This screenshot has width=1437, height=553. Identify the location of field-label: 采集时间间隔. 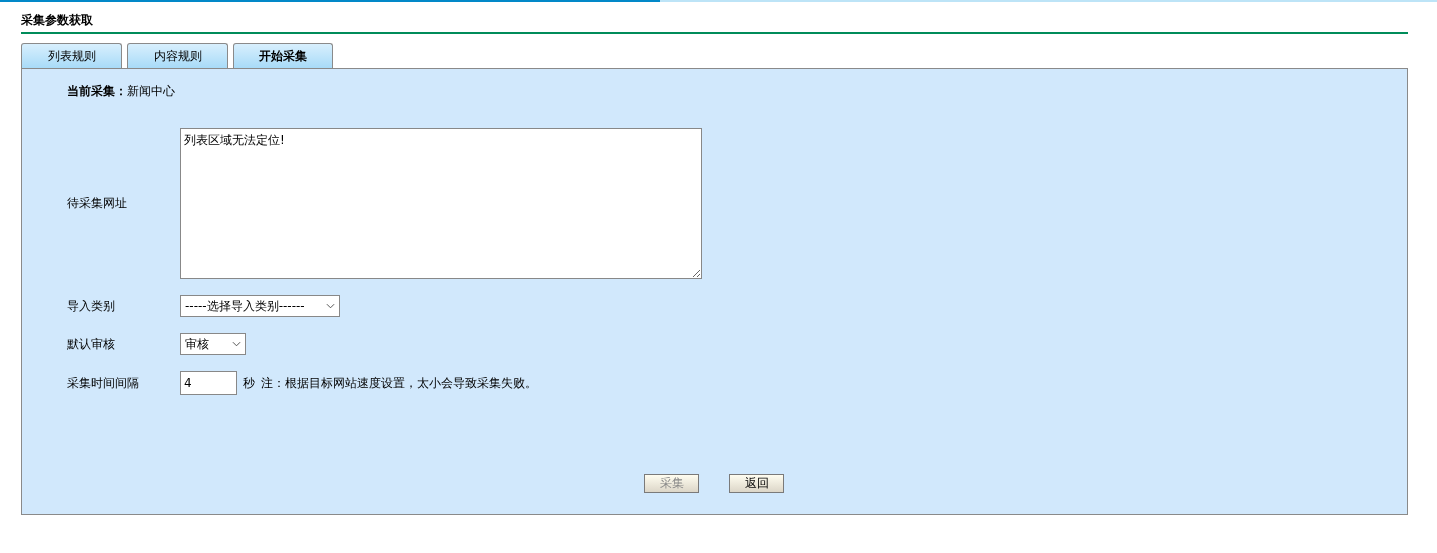
(103, 383).